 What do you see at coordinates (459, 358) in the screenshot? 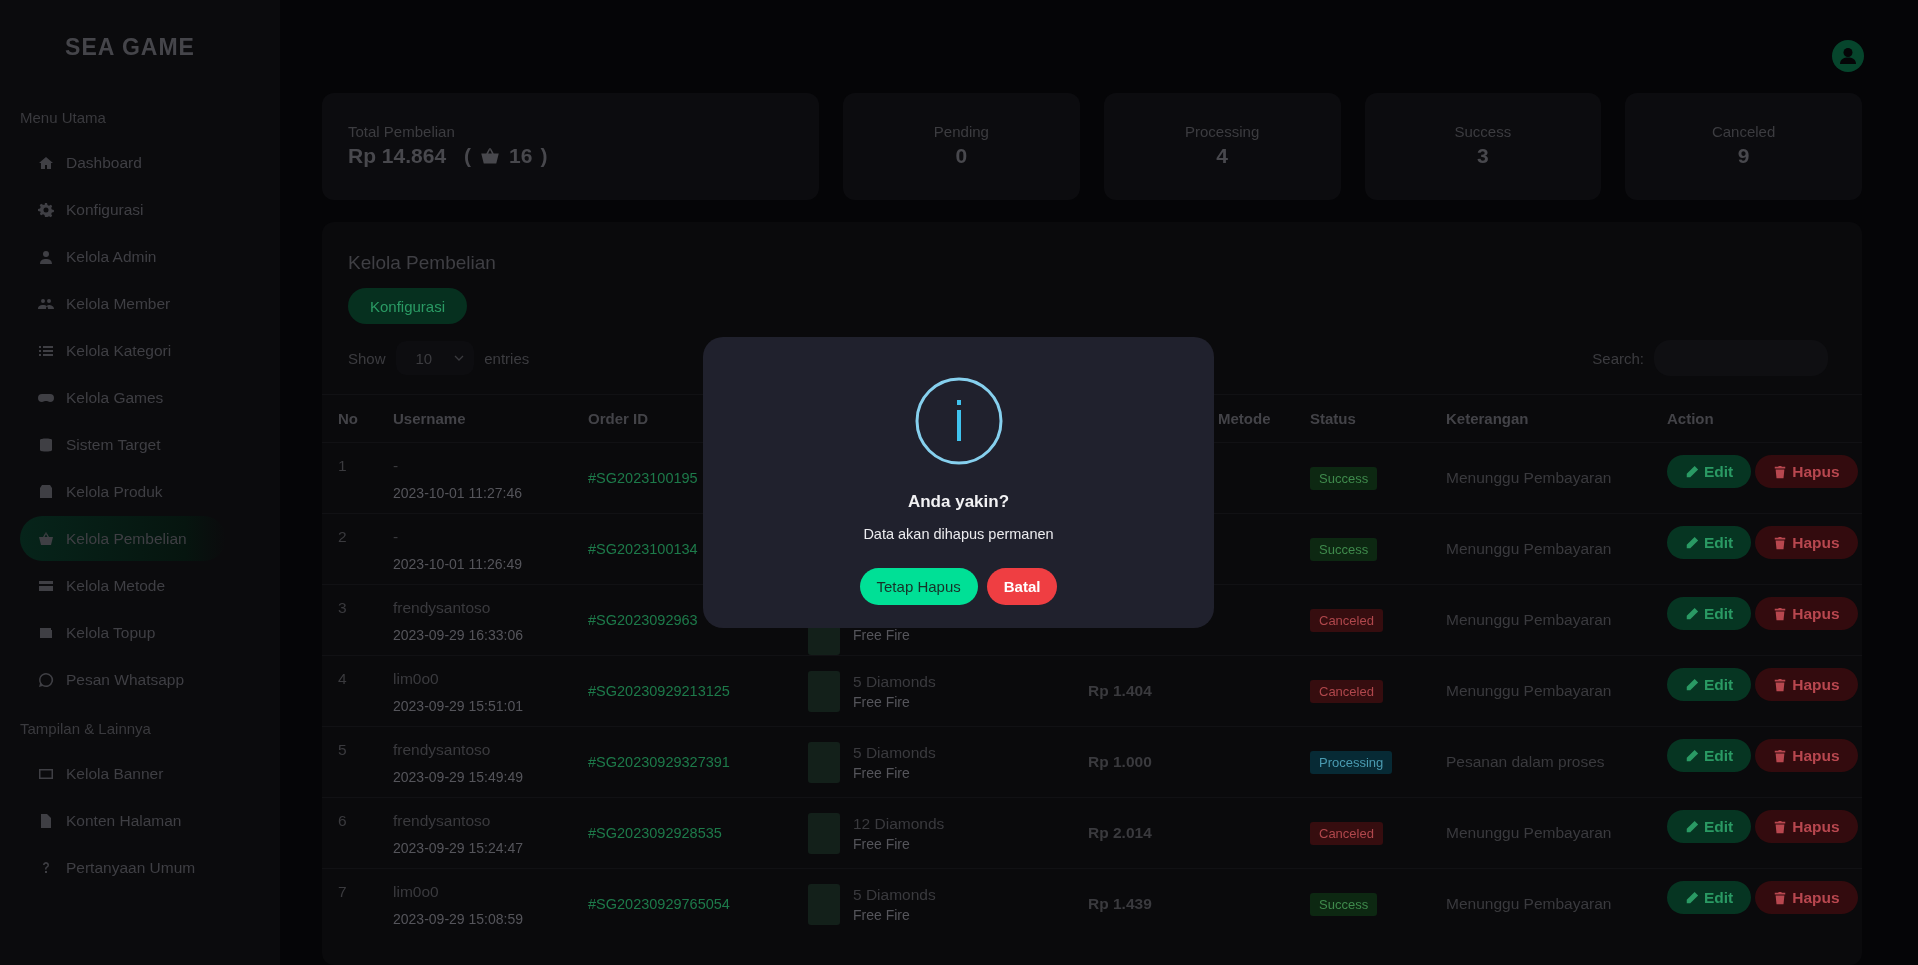
I see `chevron-icon` at bounding box center [459, 358].